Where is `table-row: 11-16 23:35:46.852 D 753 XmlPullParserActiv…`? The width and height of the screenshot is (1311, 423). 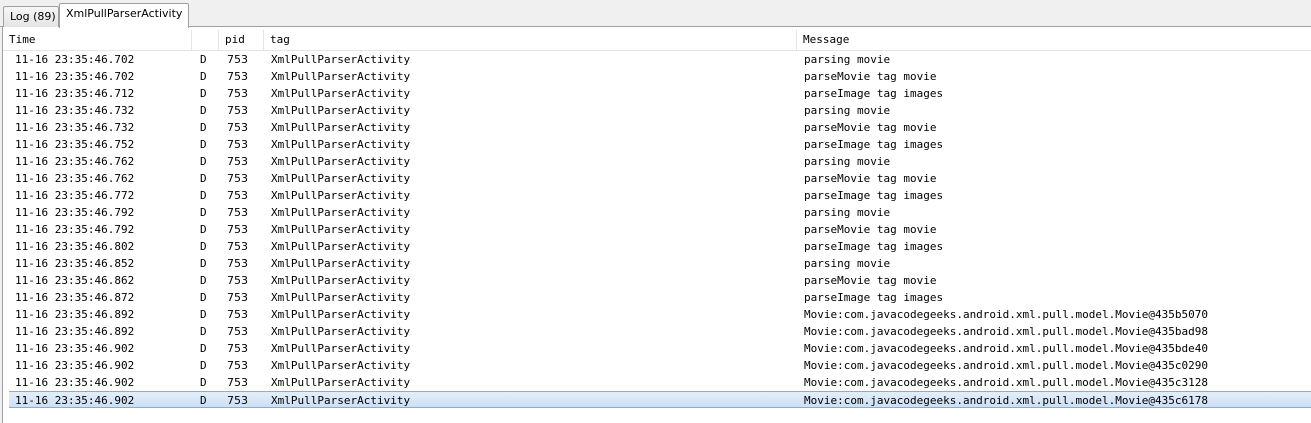
table-row: 11-16 23:35:46.852 D 753 XmlPullParserActiv… is located at coordinates (657, 263).